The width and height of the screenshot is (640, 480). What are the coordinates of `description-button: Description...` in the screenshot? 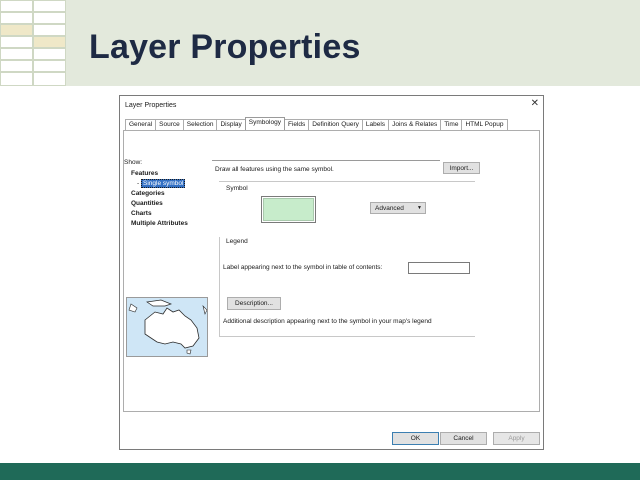 It's located at (254, 303).